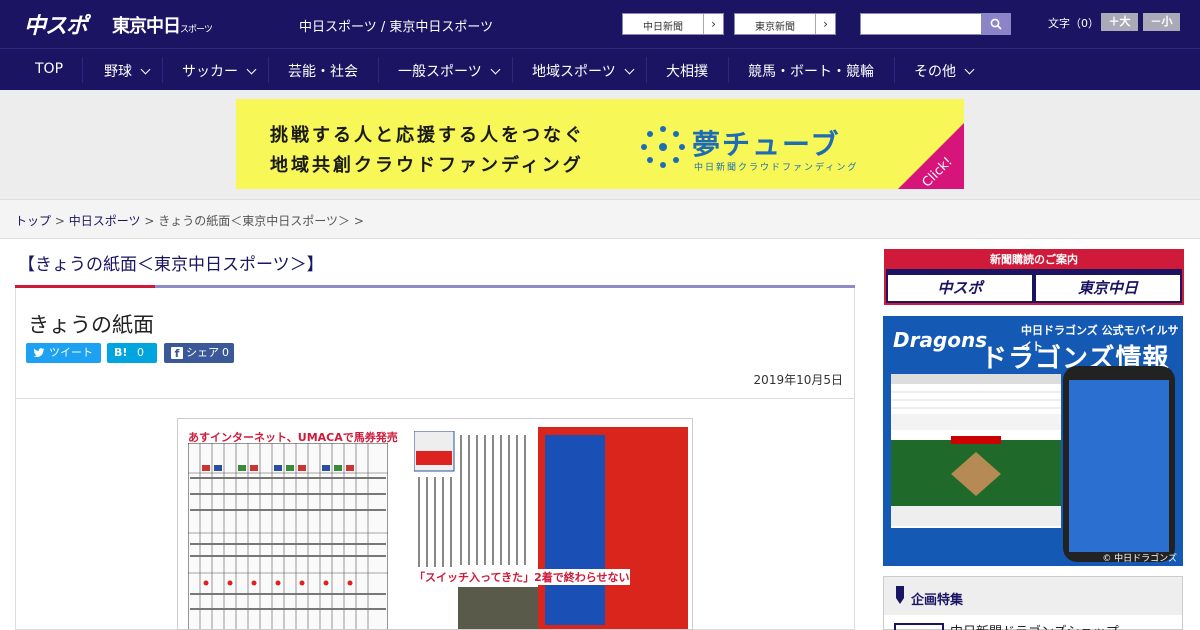 This screenshot has height=630, width=1200. I want to click on article-title: きょうの紙面, so click(91, 325).